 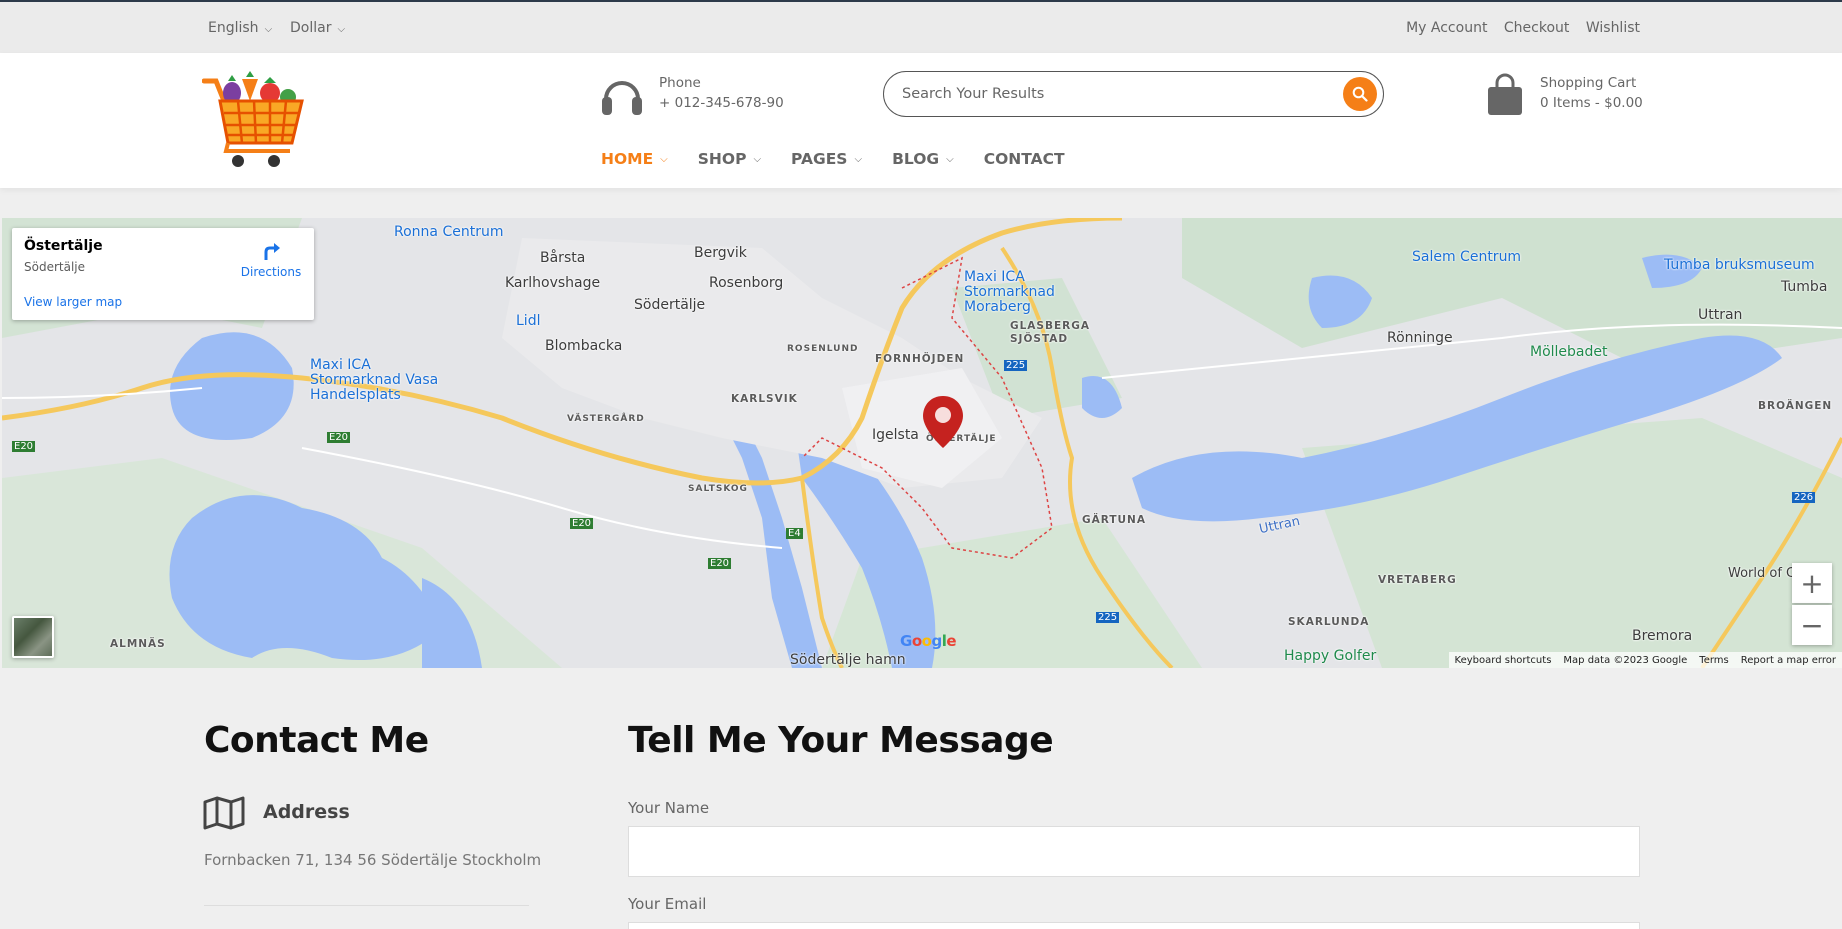 I want to click on map-label: VÄSTERGÅRD, so click(x=606, y=419).